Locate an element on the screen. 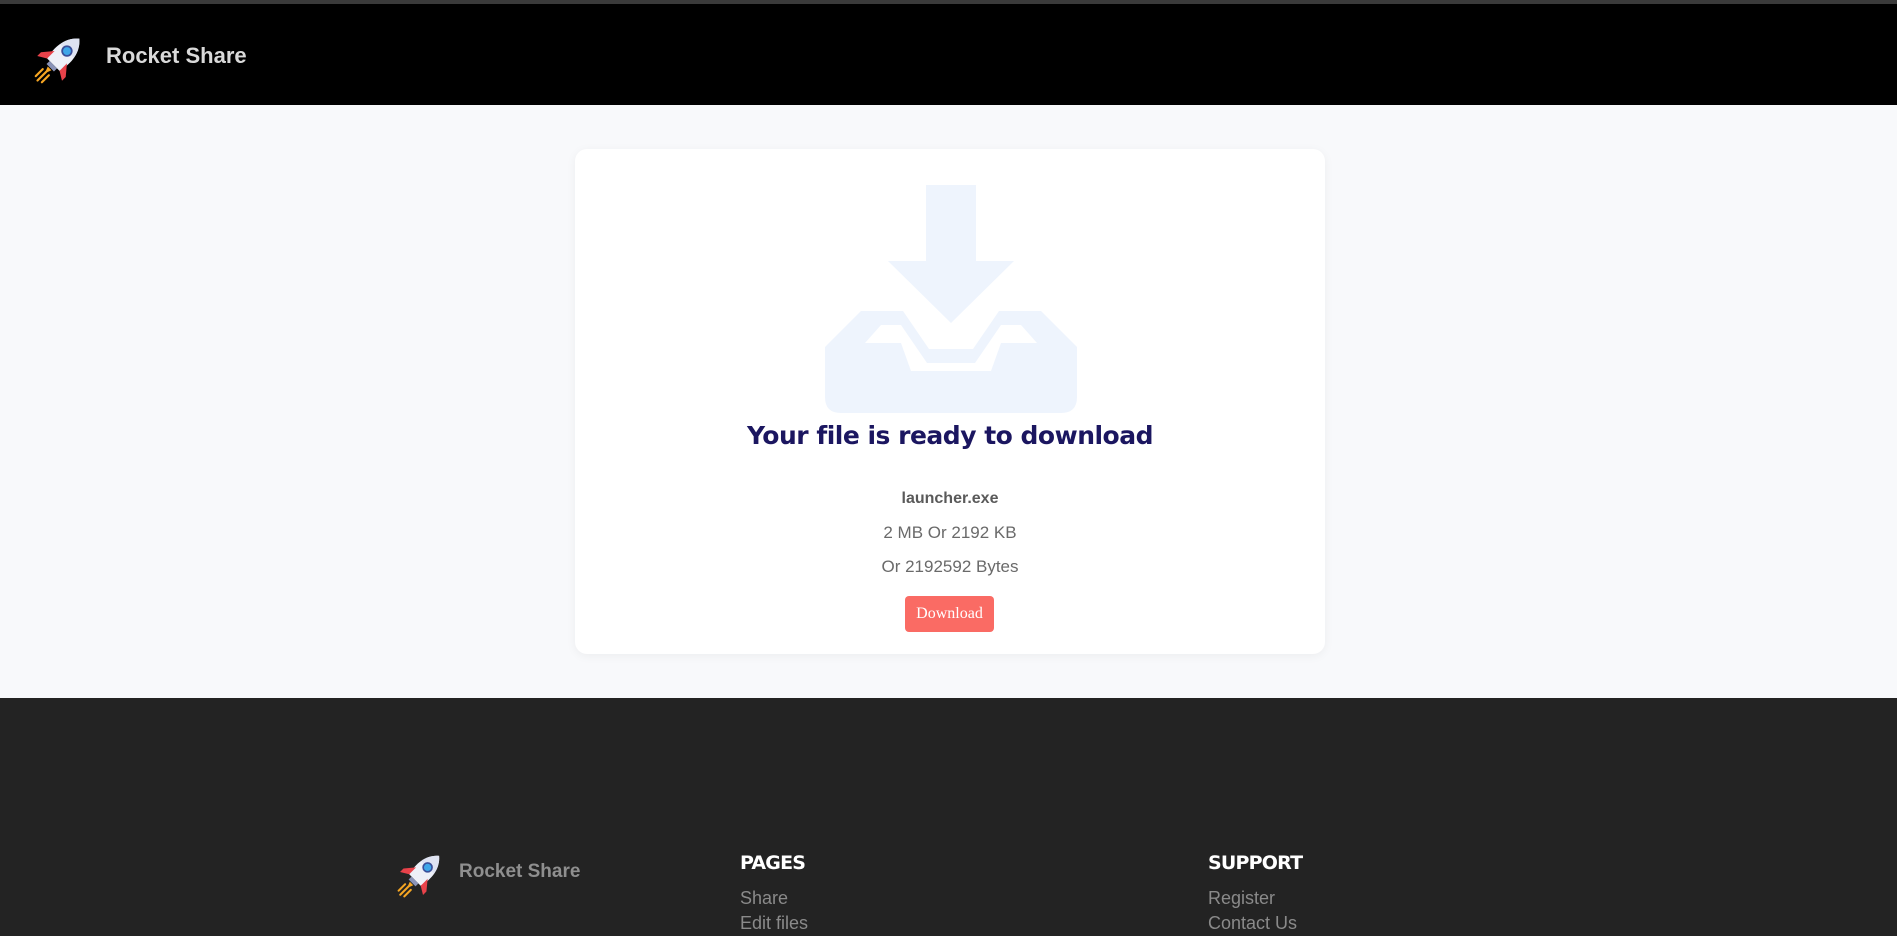 Image resolution: width=1897 pixels, height=936 pixels. download-tray-icon is located at coordinates (951, 299).